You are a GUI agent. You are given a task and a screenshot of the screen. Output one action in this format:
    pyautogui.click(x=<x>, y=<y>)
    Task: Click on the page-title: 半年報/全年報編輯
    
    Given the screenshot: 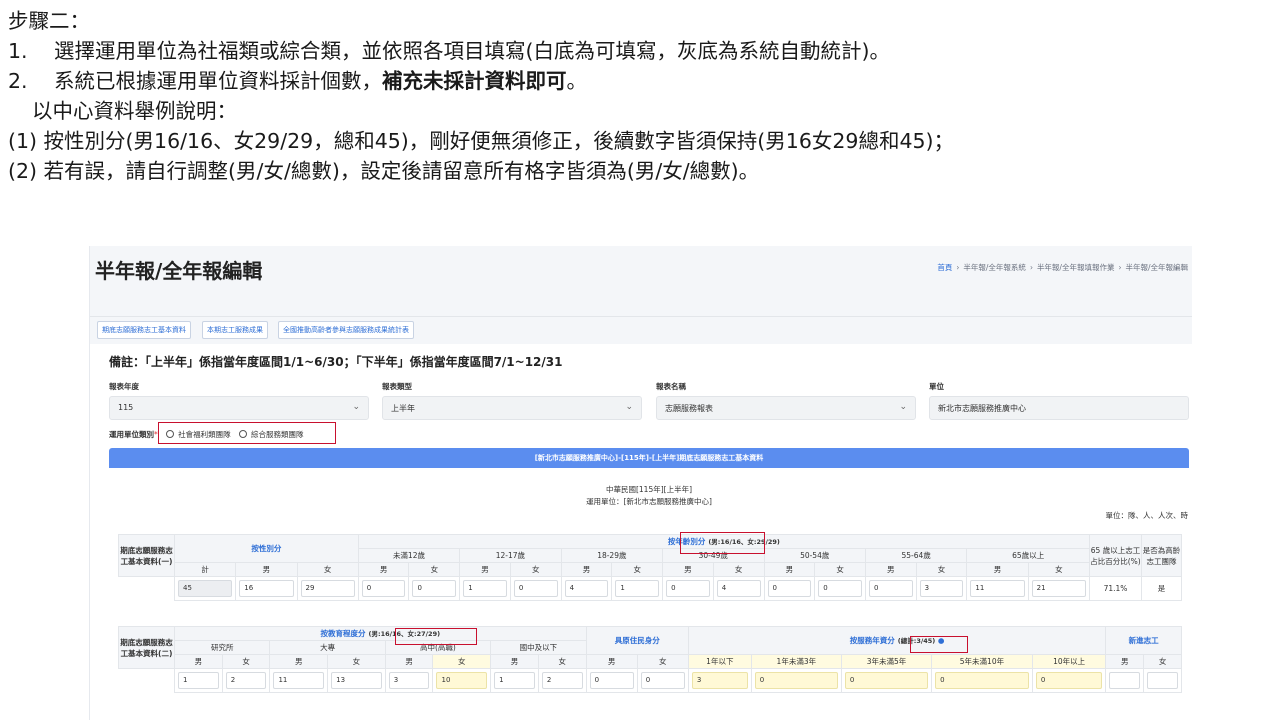 What is the action you would take?
    pyautogui.click(x=179, y=271)
    